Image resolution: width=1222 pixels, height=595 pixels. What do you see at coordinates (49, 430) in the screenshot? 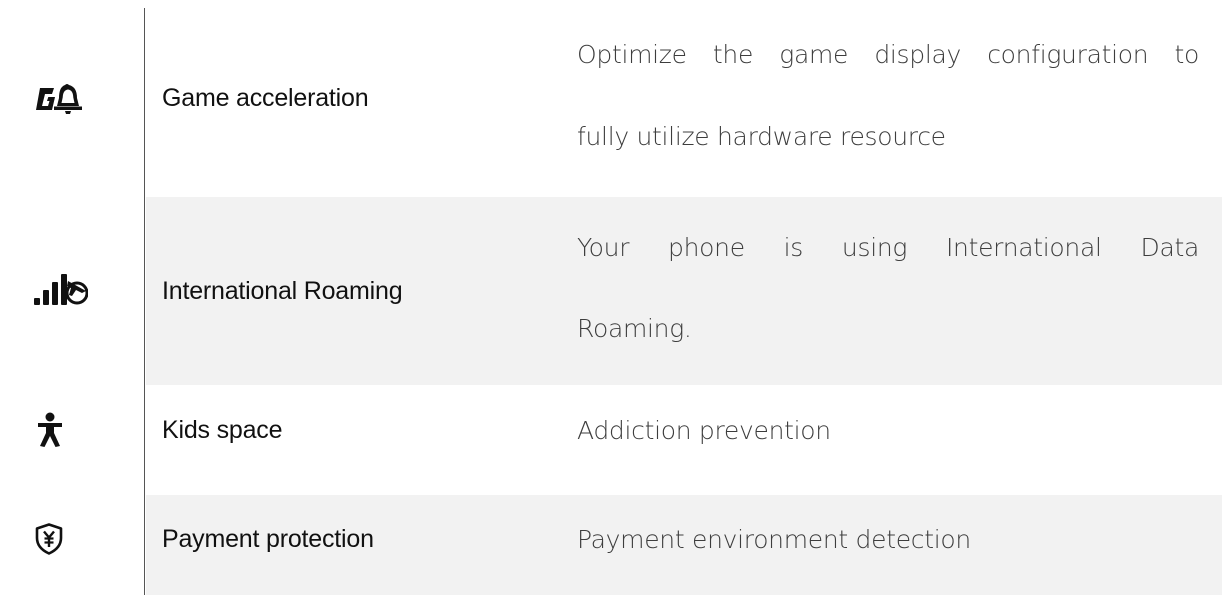
I see `kids-space-icon` at bounding box center [49, 430].